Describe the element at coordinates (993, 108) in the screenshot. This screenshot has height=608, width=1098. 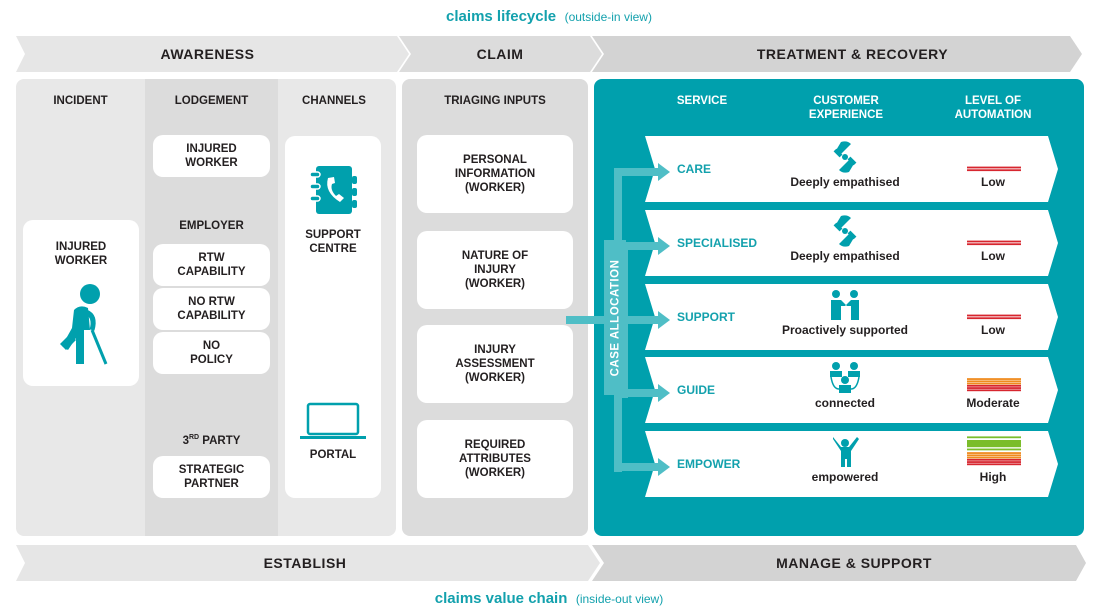
I see `level-of-automation-header: LEVEL OF AUTOMATION` at that location.